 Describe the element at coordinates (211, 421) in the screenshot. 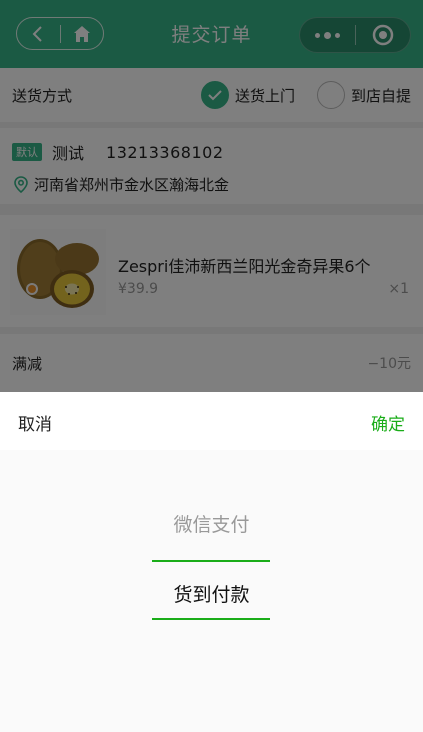

I see `picker-toolbar: 取消 确定` at that location.